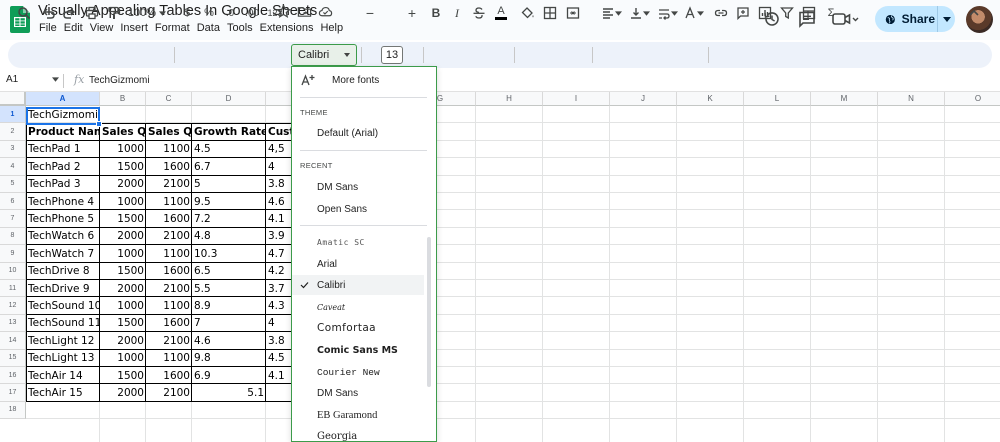 Image resolution: width=1000 pixels, height=442 pixels. What do you see at coordinates (63, 184) in the screenshot?
I see `data-cell: TechPad 3` at bounding box center [63, 184].